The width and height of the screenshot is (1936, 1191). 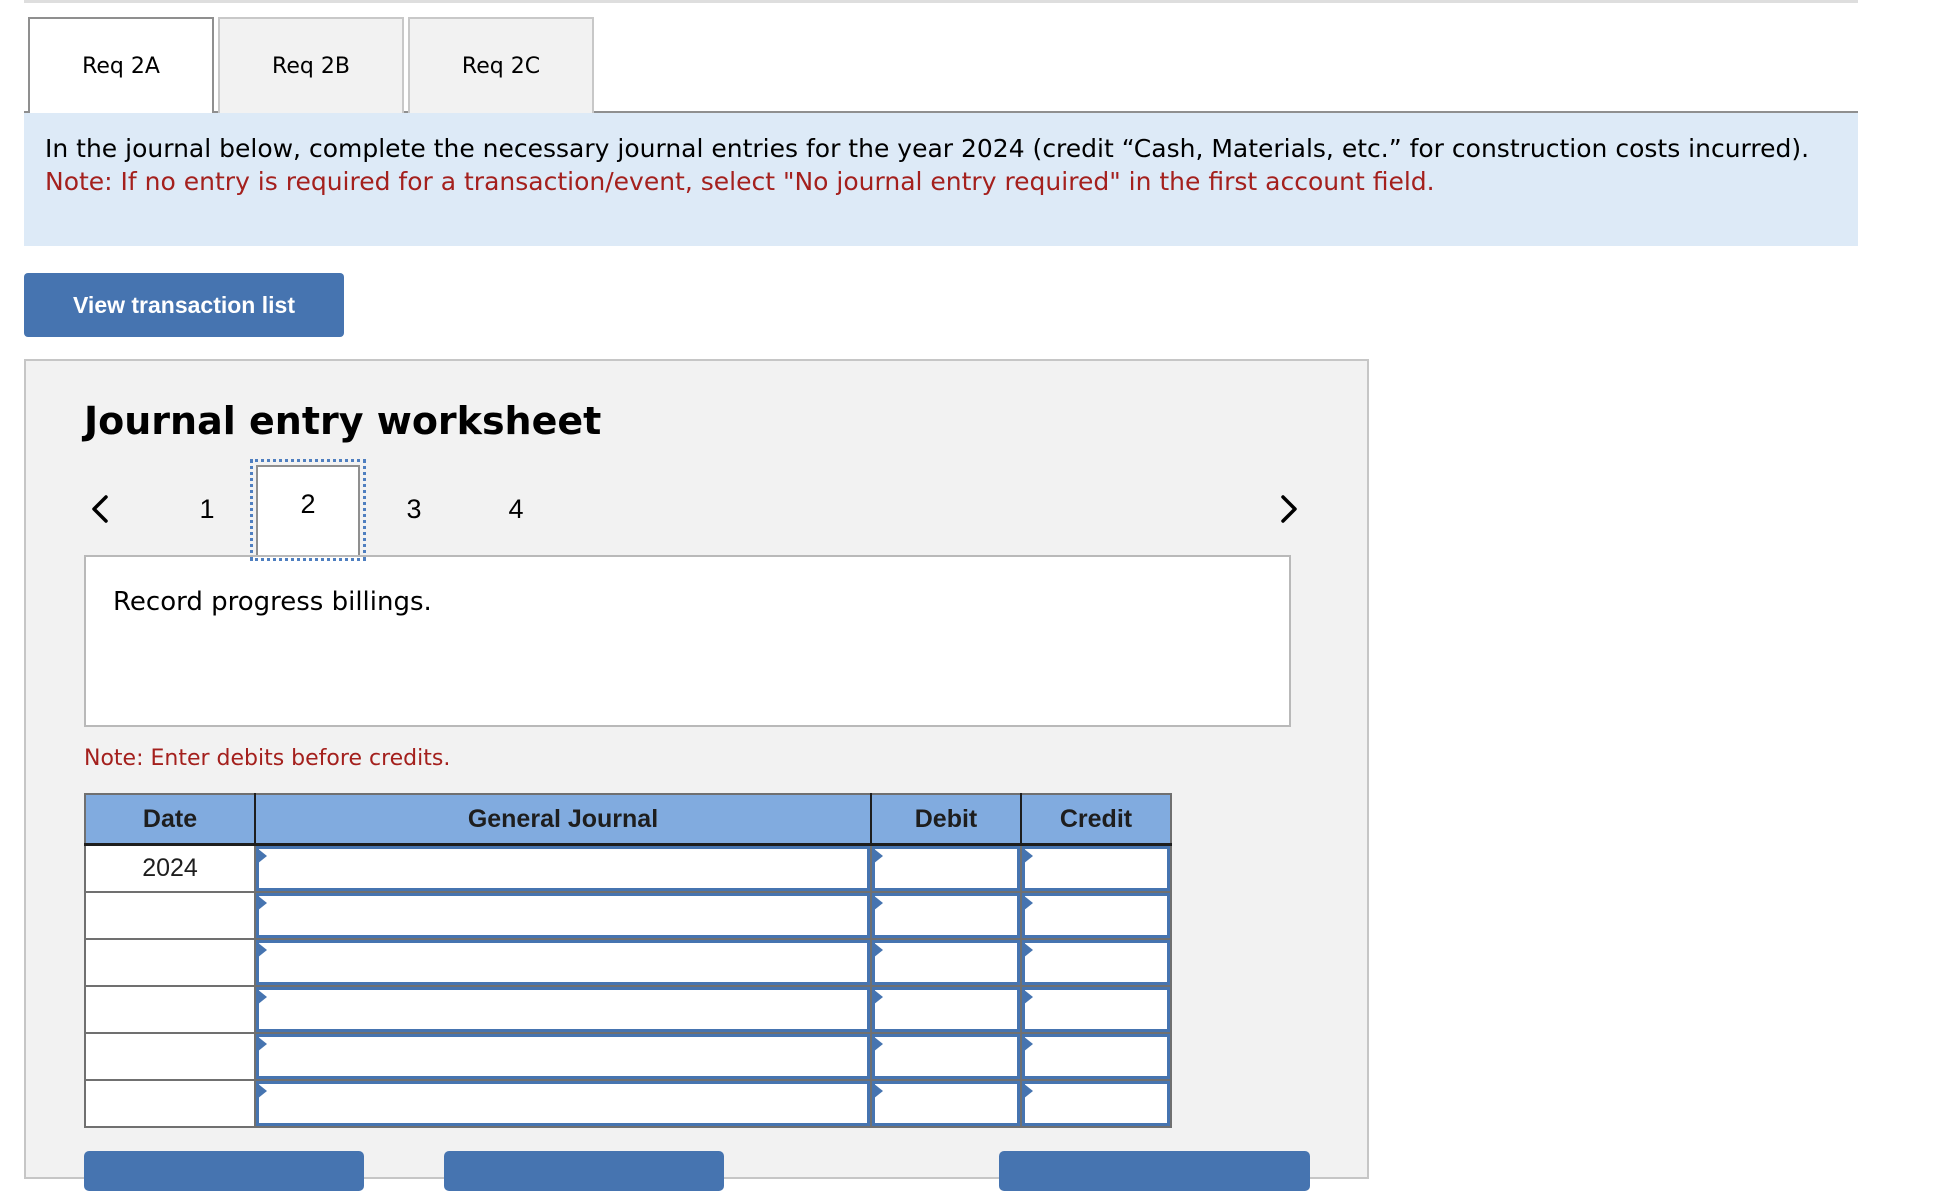 I want to click on record-entry-button, so click(x=224, y=1171).